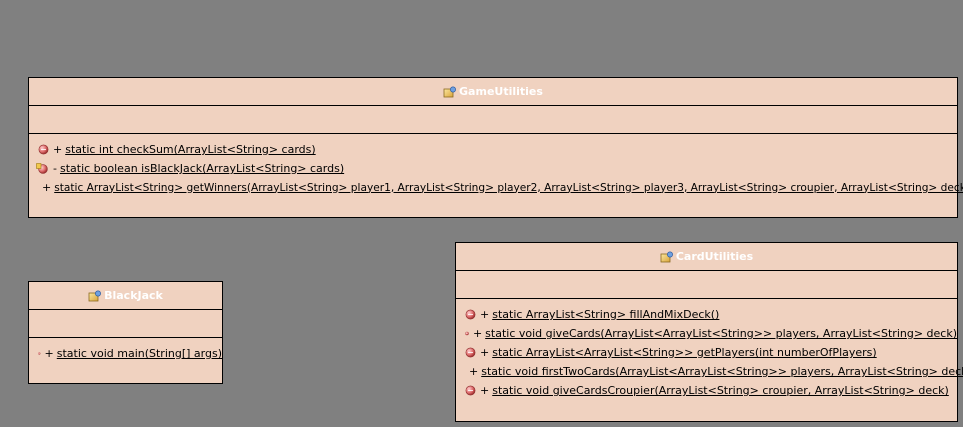 The image size is (963, 427). I want to click on visibility-marker: -, so click(55, 168).